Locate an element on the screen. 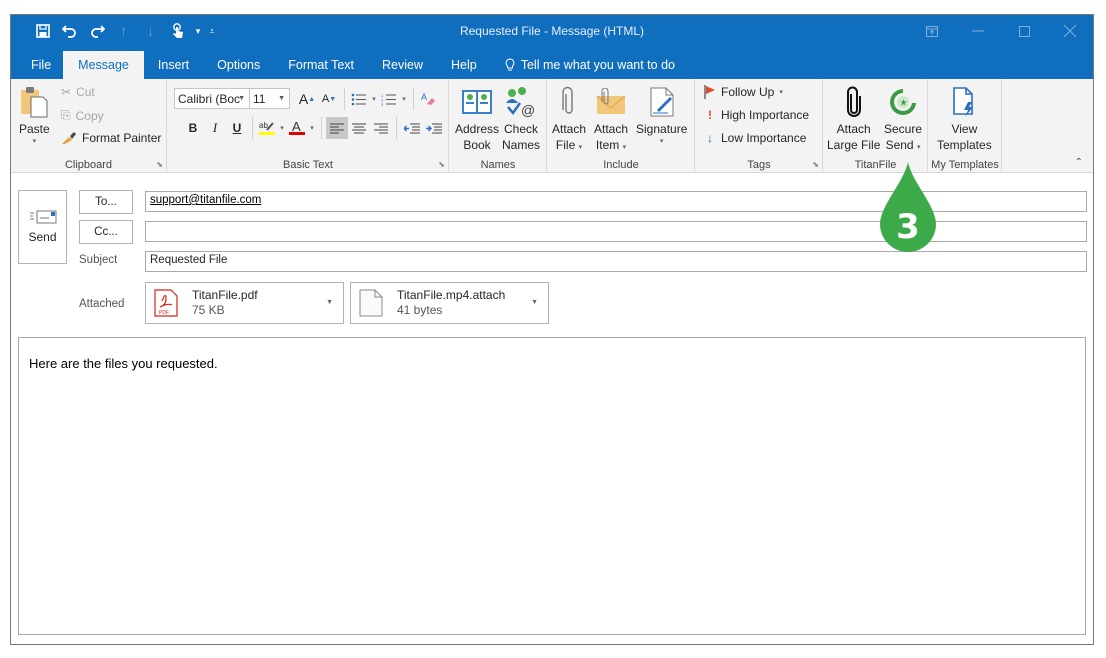  attach-file-button: Attach File ▾ is located at coordinates (569, 119).